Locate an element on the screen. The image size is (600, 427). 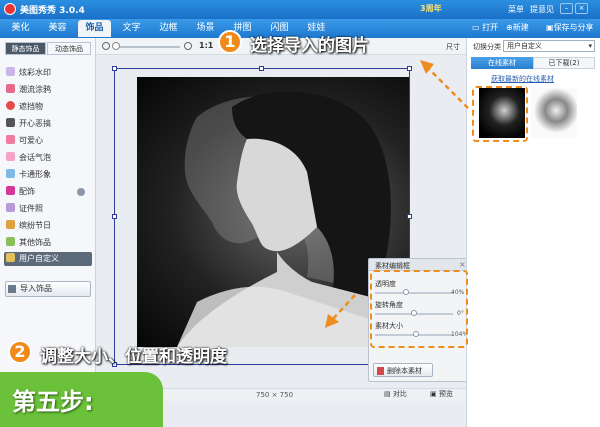
step2-caption: 调整大小、位置和透明度 is located at coordinates (133, 357).